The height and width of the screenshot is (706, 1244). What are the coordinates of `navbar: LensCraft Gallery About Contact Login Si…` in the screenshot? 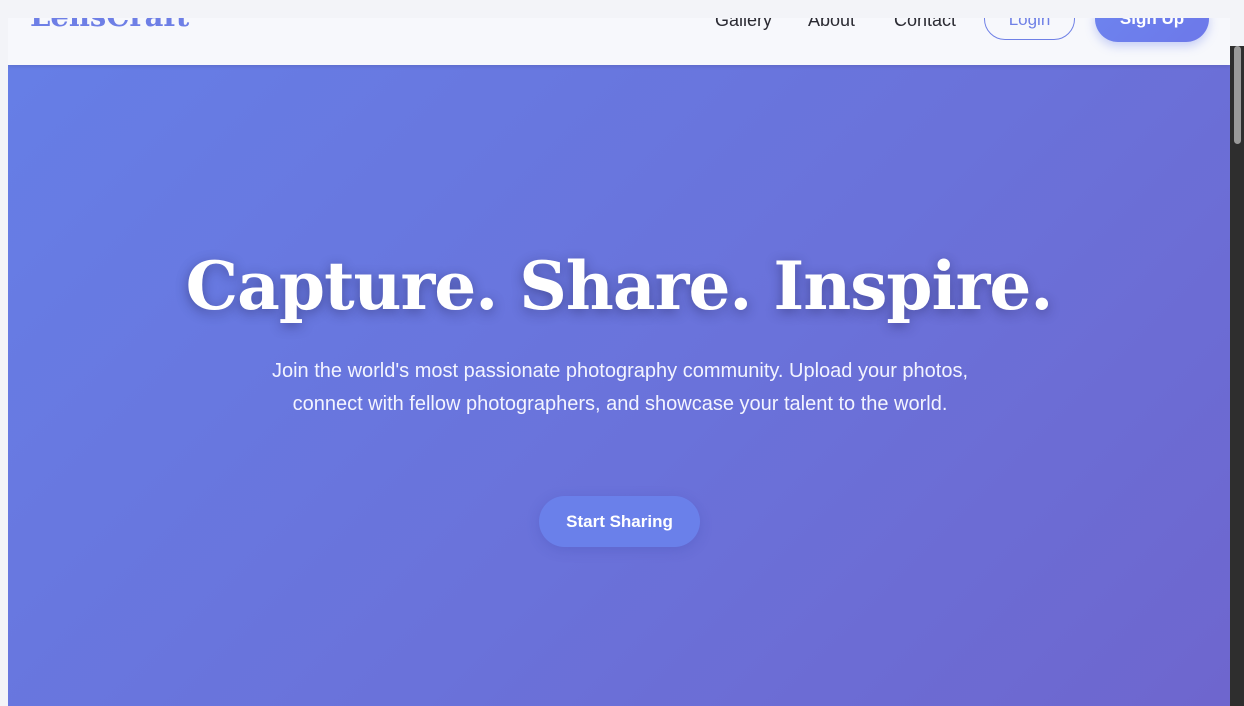 It's located at (619, 41).